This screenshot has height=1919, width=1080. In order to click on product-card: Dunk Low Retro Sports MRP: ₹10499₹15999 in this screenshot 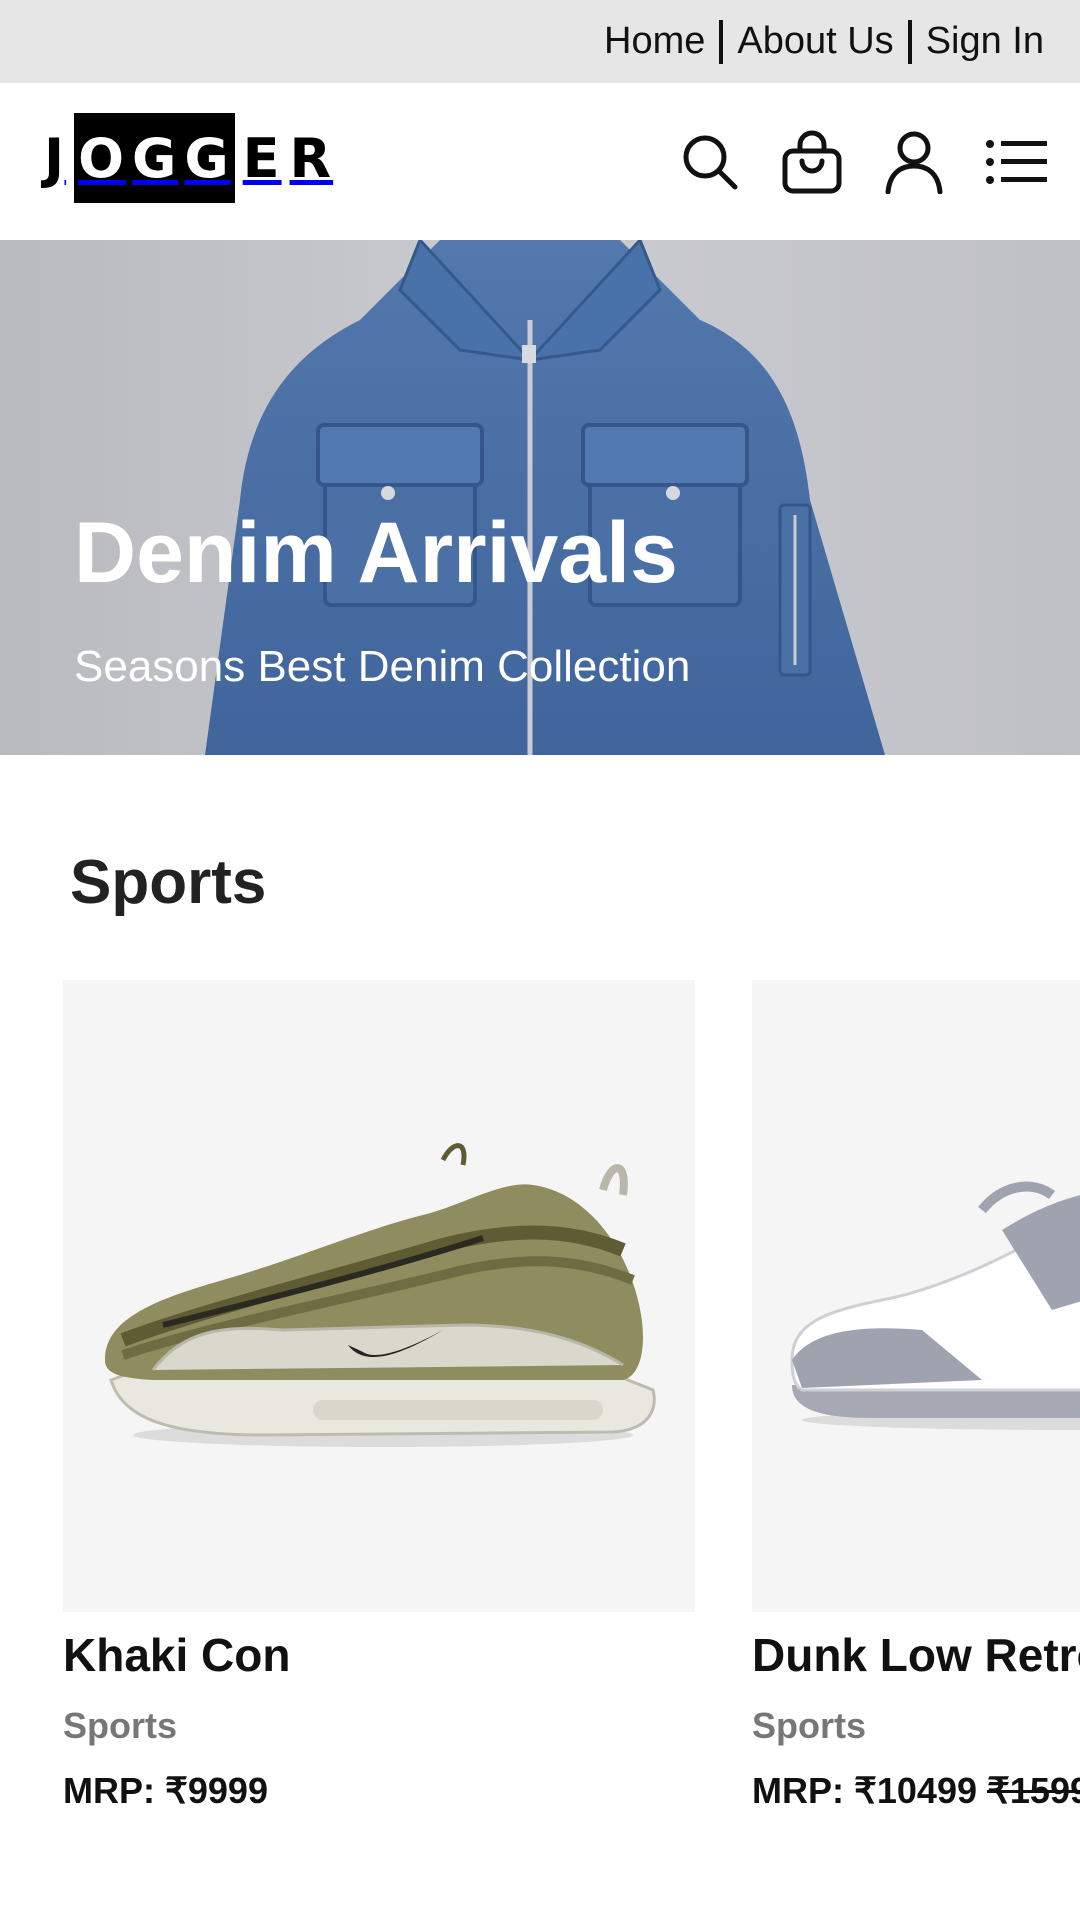, I will do `click(916, 1395)`.